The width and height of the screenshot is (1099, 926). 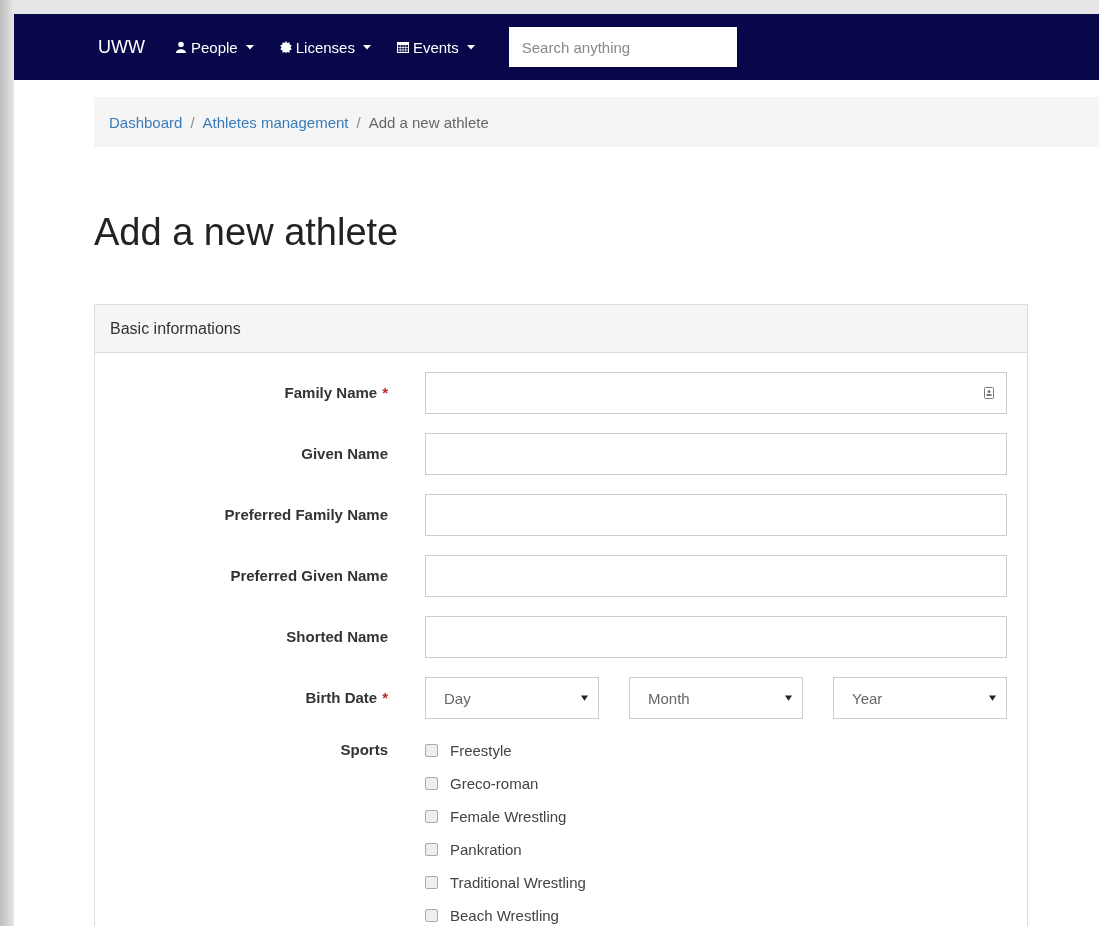 I want to click on checkbox-label: Traditional Wrestling, so click(x=518, y=882).